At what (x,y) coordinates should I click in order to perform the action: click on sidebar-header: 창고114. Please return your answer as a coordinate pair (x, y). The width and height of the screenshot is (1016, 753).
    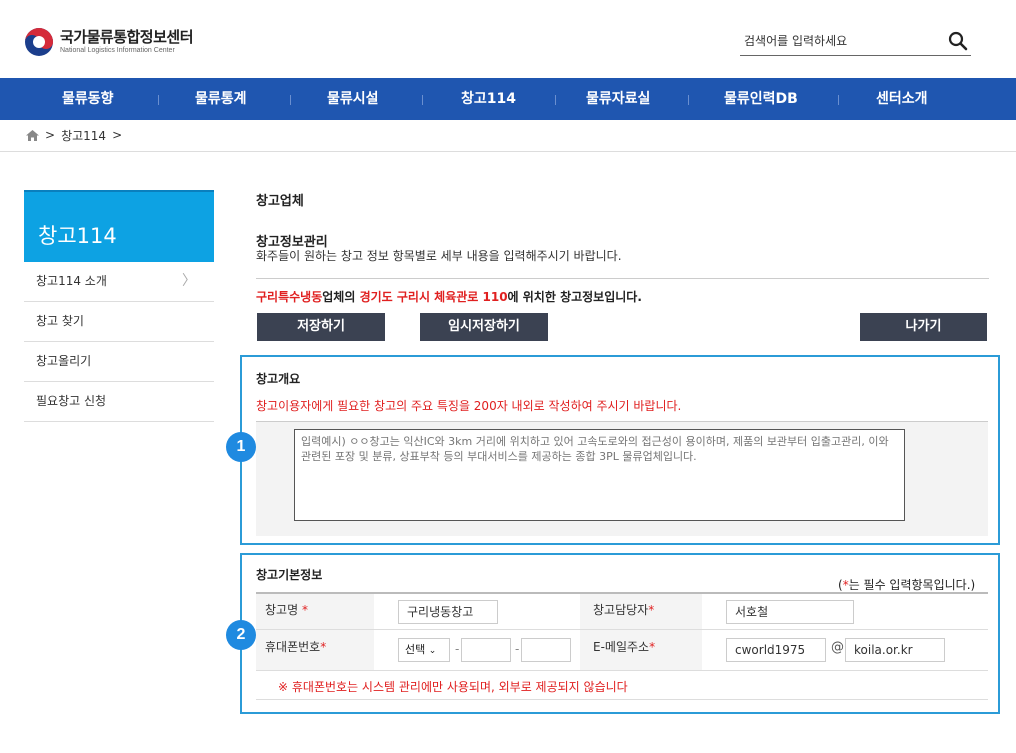
    Looking at the image, I should click on (119, 226).